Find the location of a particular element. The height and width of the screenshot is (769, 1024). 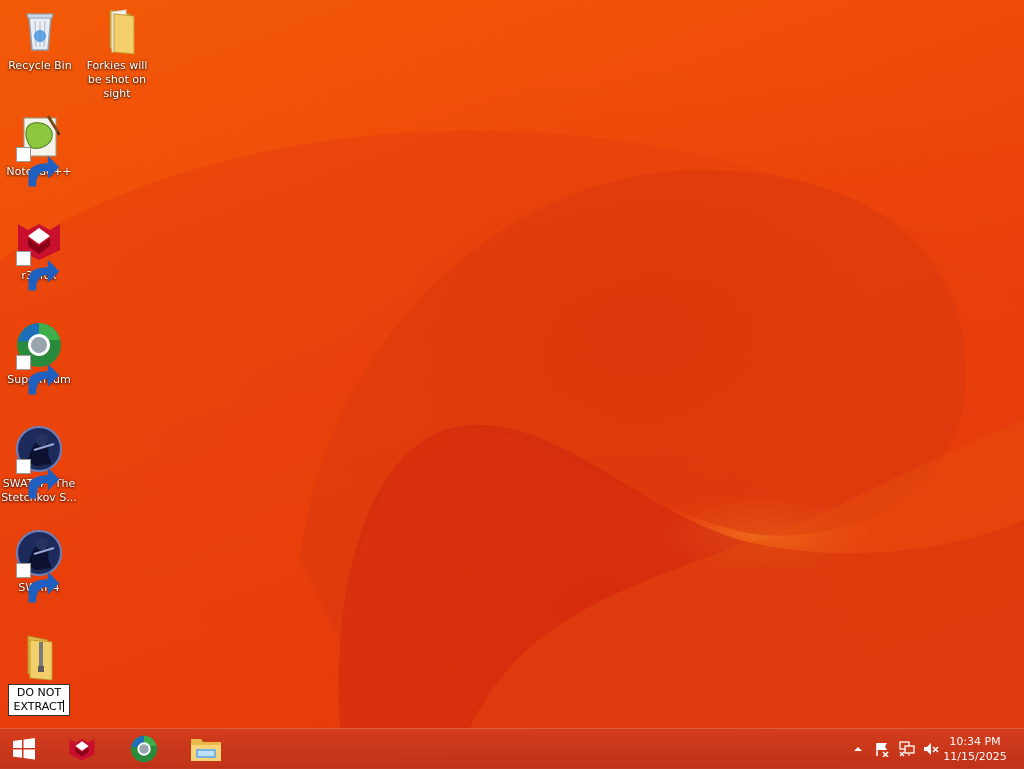

desktop-icon-folder-forkies: Forkies will be shot on sight is located at coordinates (117, 53).